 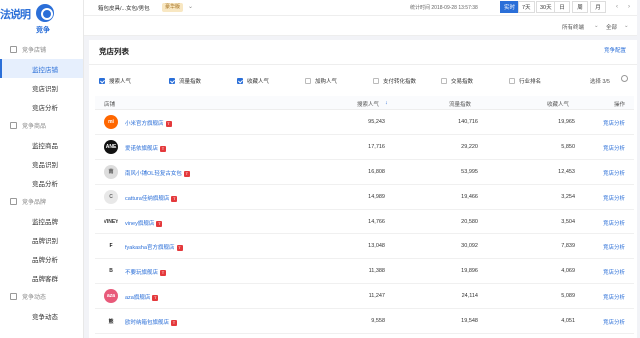 What do you see at coordinates (111, 296) in the screenshot?
I see `shop-logo: aza` at bounding box center [111, 296].